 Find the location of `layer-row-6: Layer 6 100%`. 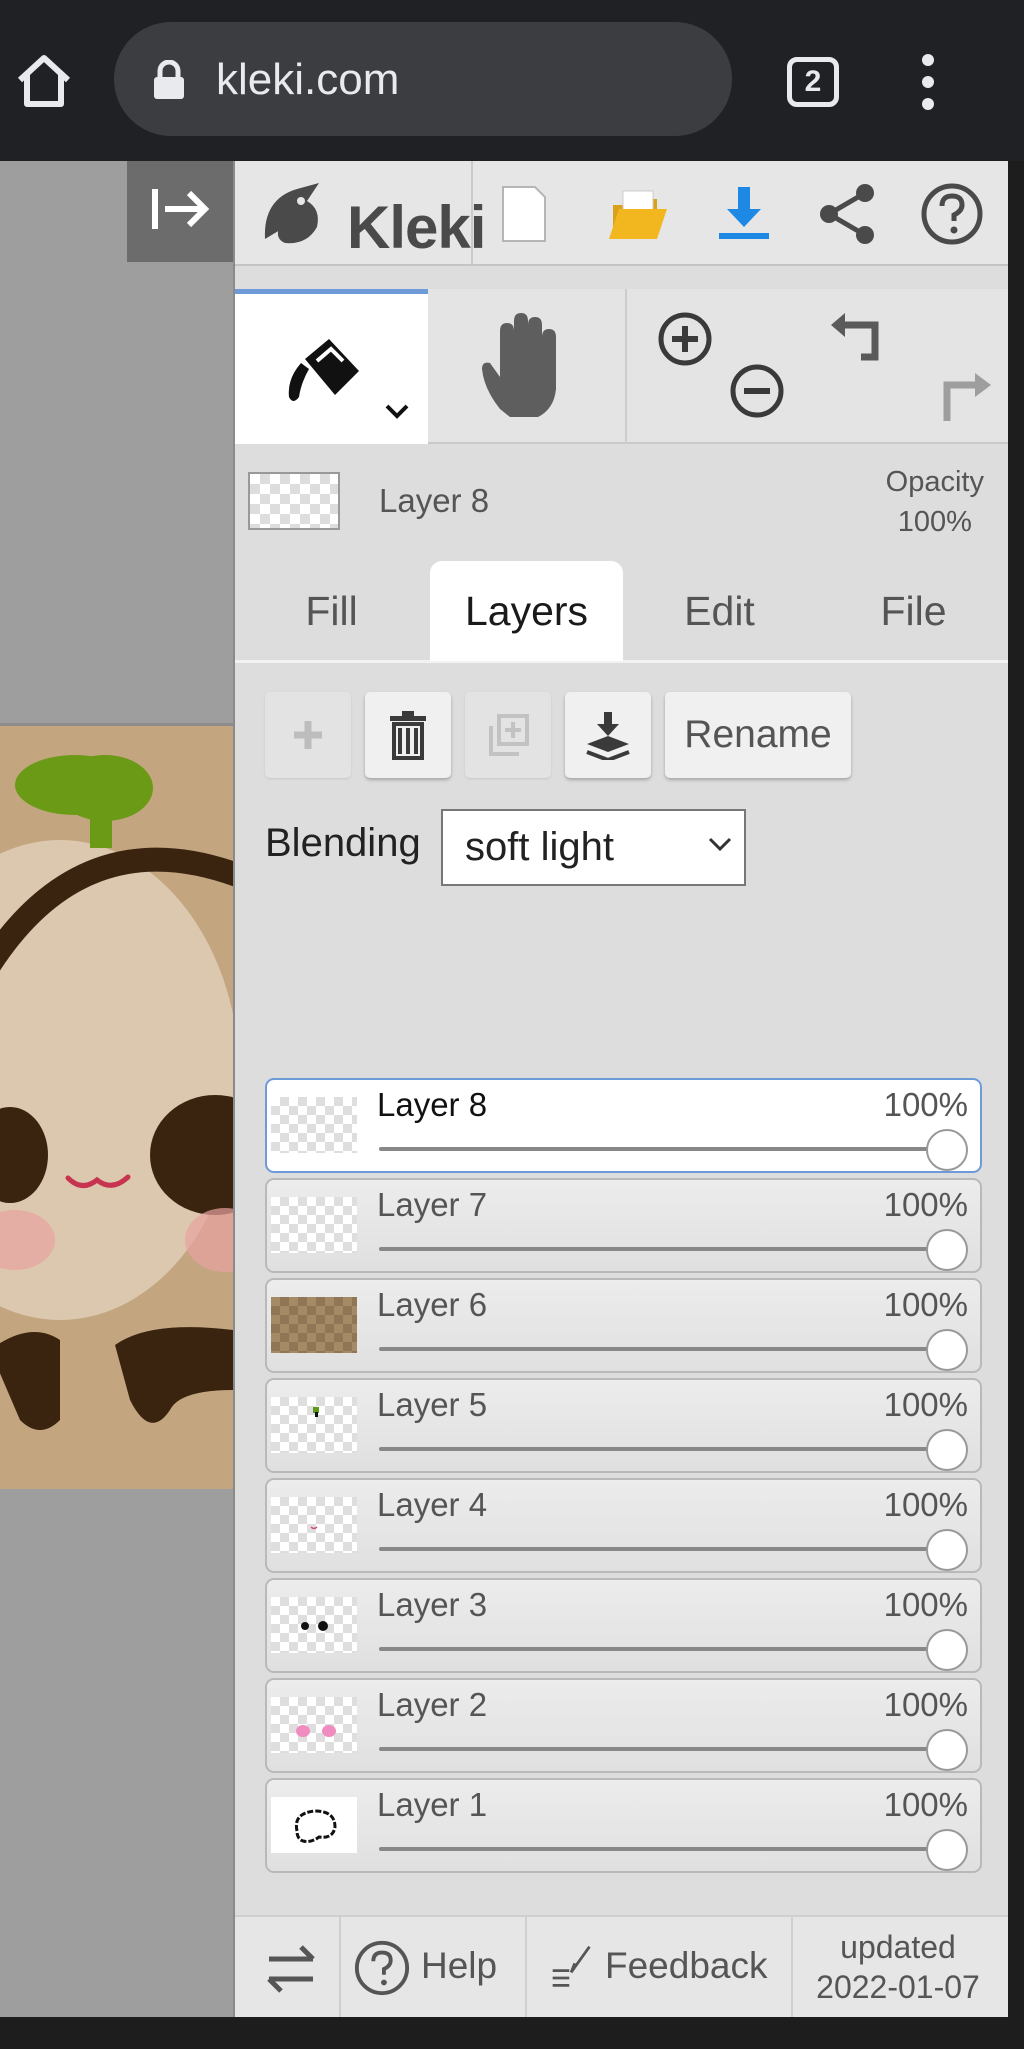

layer-row-6: Layer 6 100% is located at coordinates (623, 1325).